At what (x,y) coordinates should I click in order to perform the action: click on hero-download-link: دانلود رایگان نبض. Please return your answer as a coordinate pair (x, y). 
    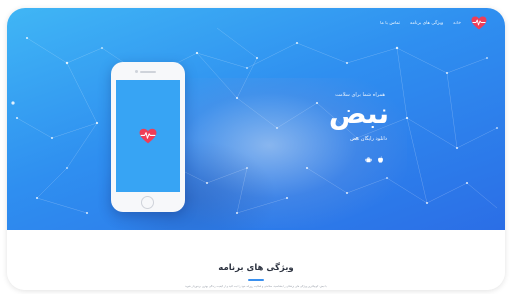
    Looking at the image, I should click on (368, 139).